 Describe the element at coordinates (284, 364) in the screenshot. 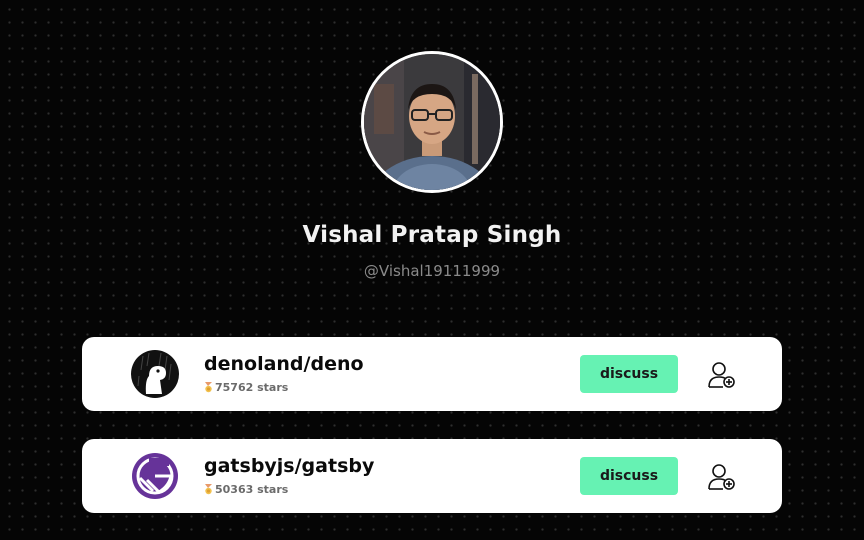

I see `repo-name: denoland/deno` at that location.